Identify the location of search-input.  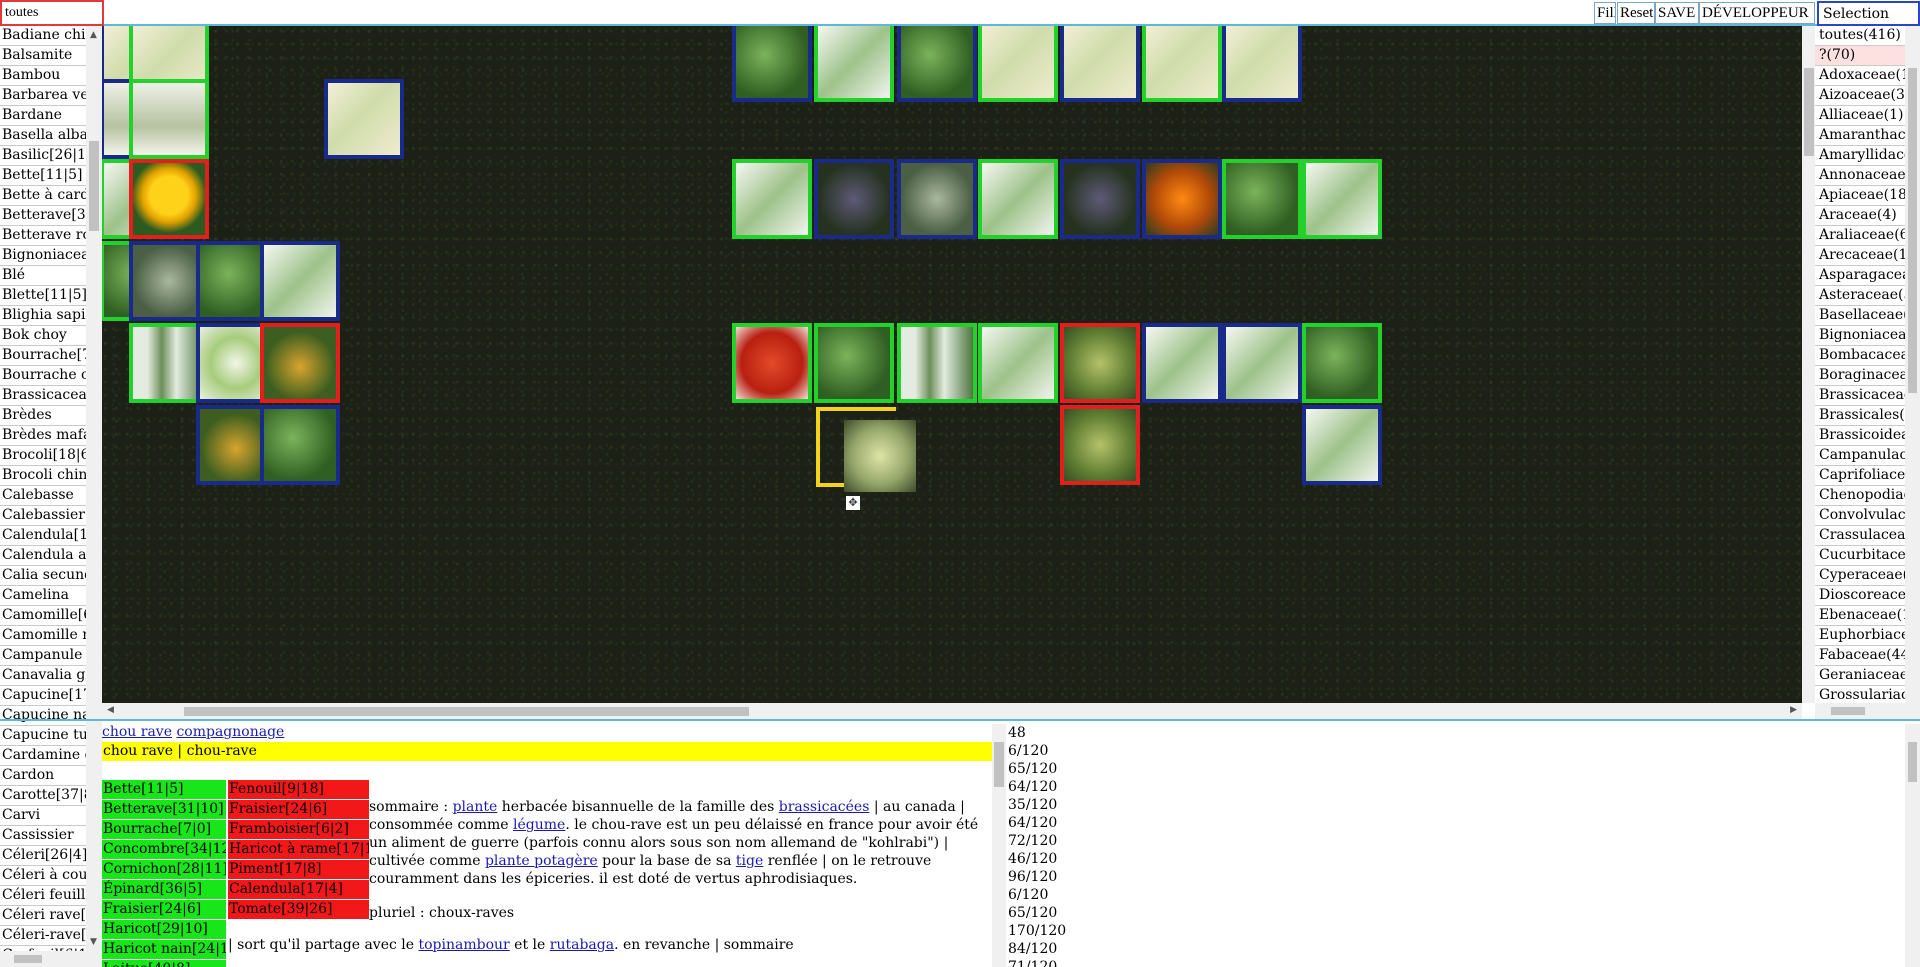
(52, 13).